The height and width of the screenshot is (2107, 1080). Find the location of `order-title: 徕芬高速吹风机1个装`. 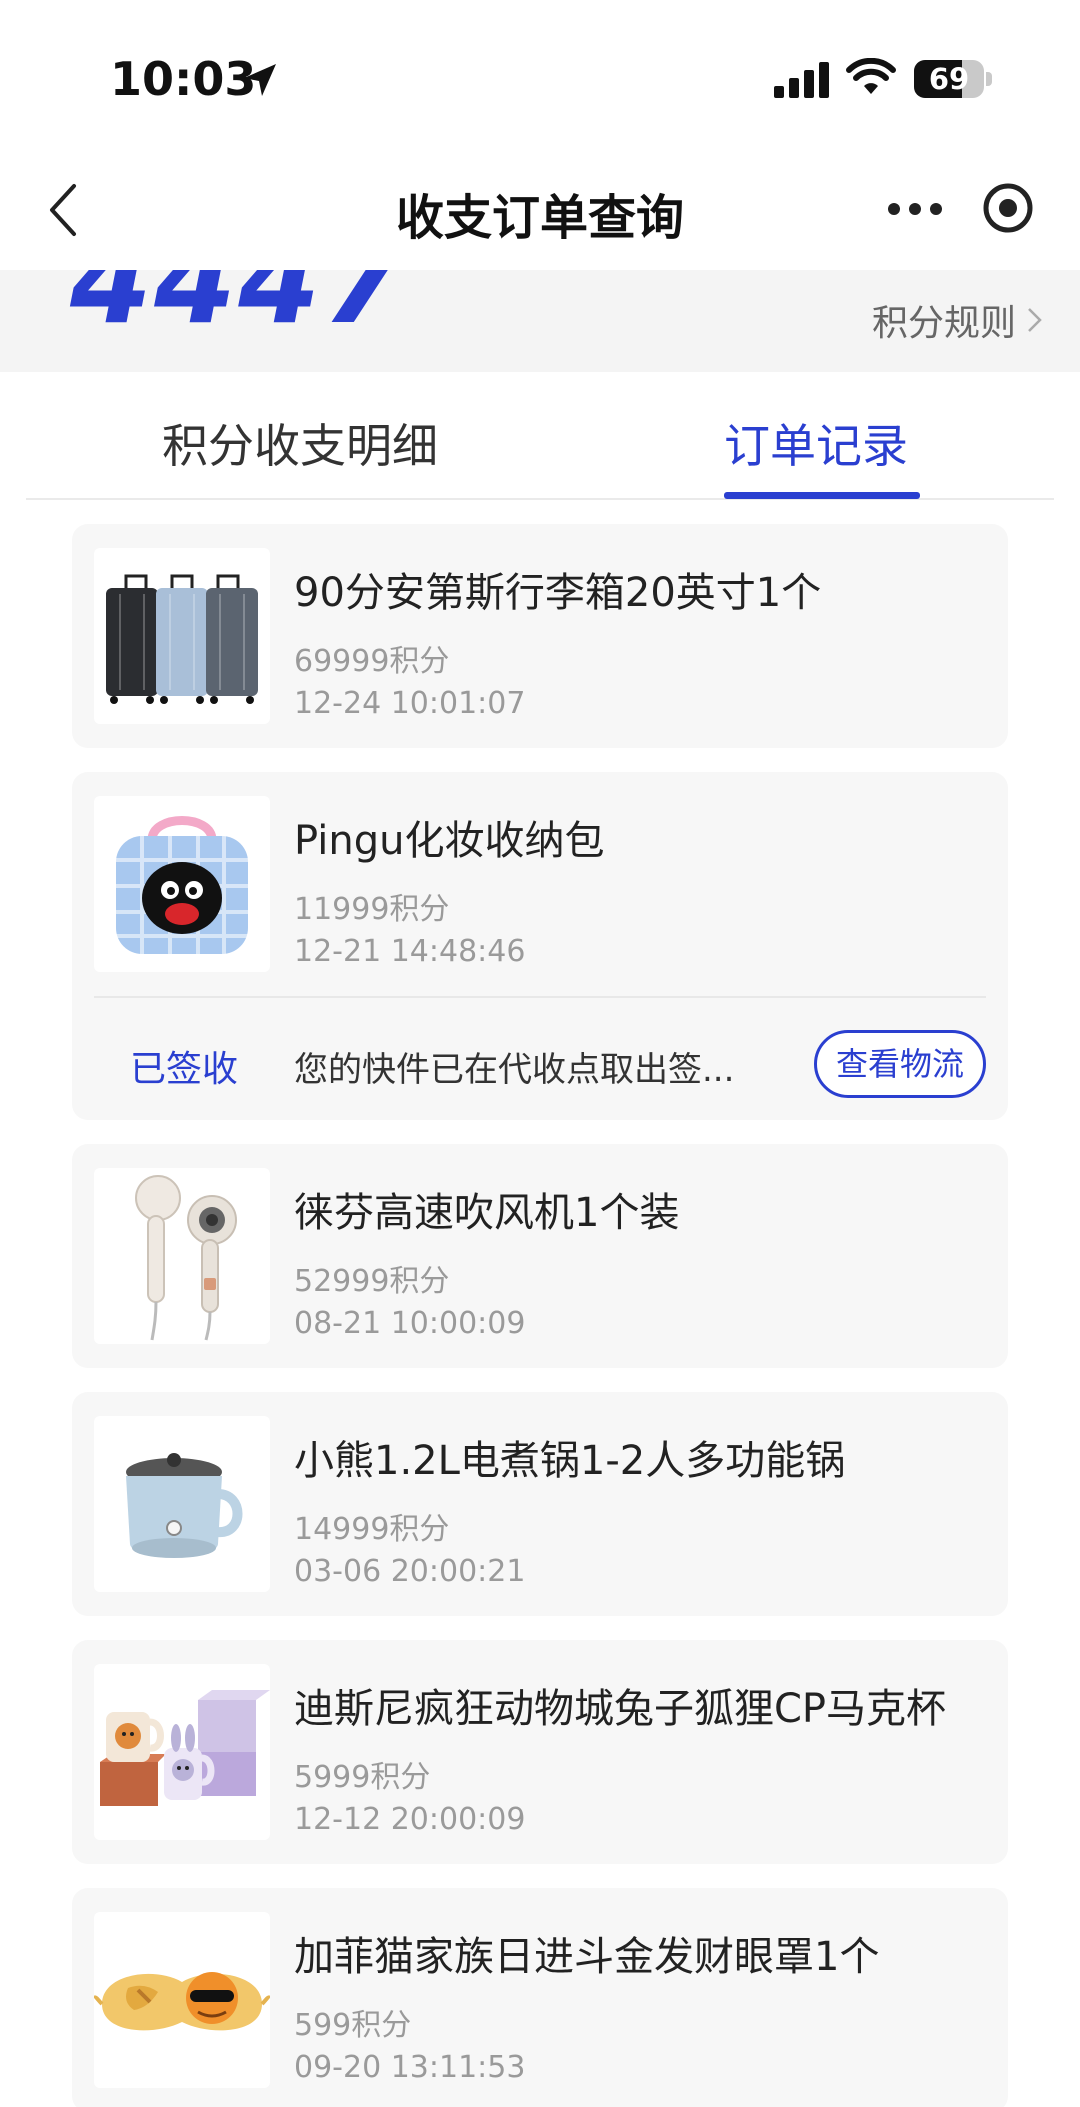

order-title: 徕芬高速吹风机1个装 is located at coordinates (487, 1213).